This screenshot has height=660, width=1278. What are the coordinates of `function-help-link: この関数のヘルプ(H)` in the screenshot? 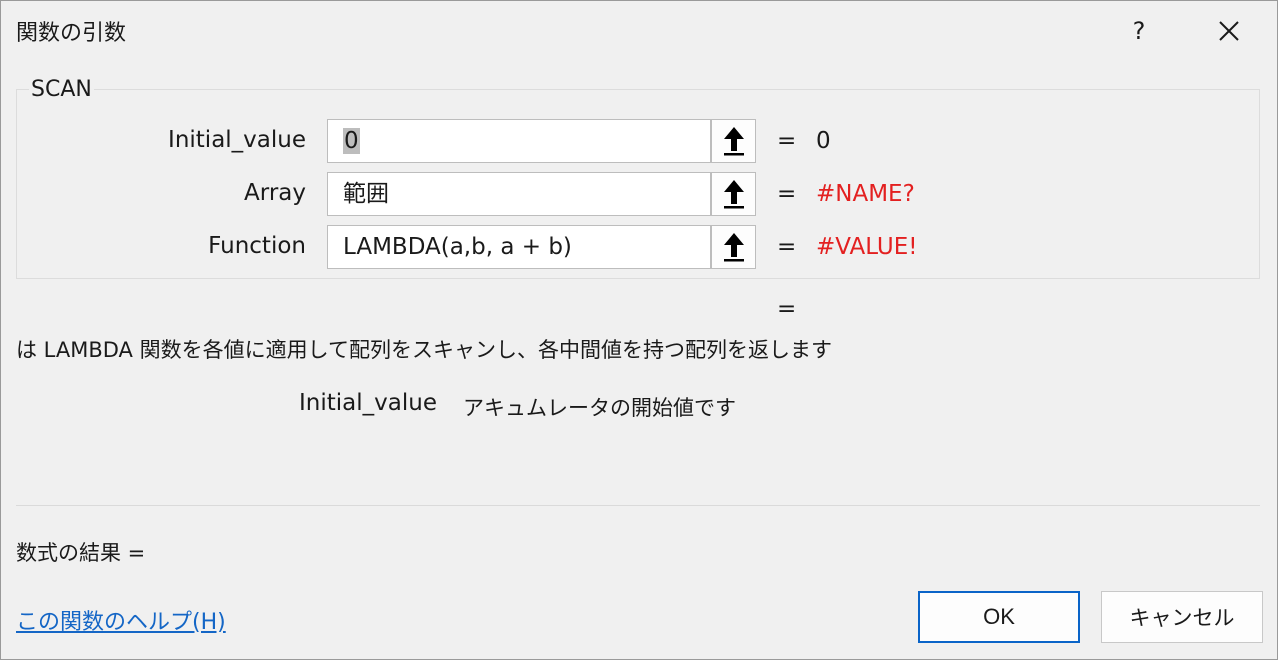 It's located at (121, 620).